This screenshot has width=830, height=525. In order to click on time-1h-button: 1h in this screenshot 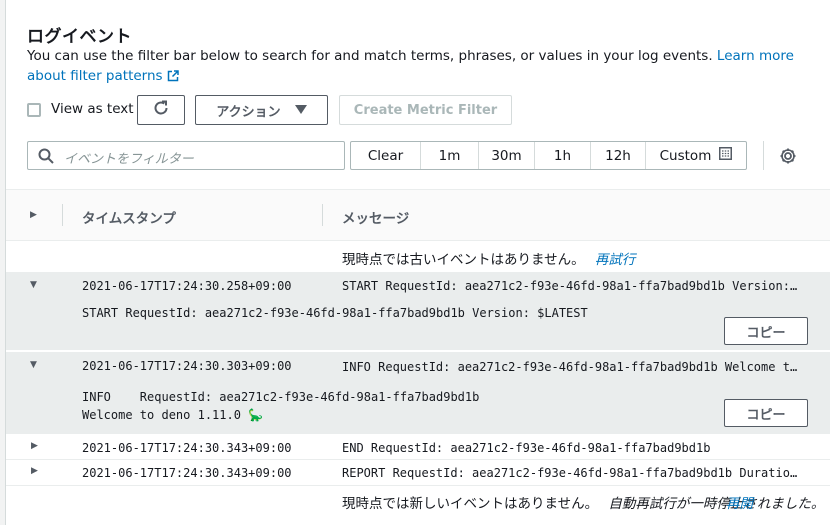, I will do `click(563, 155)`.